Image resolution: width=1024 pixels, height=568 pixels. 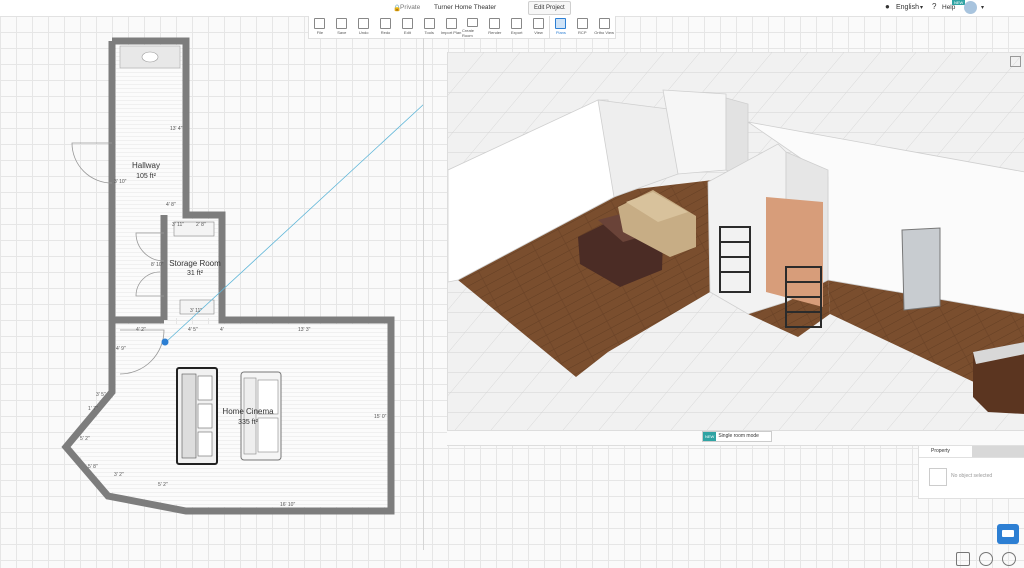 What do you see at coordinates (938, 477) in the screenshot?
I see `object-thumbnail` at bounding box center [938, 477].